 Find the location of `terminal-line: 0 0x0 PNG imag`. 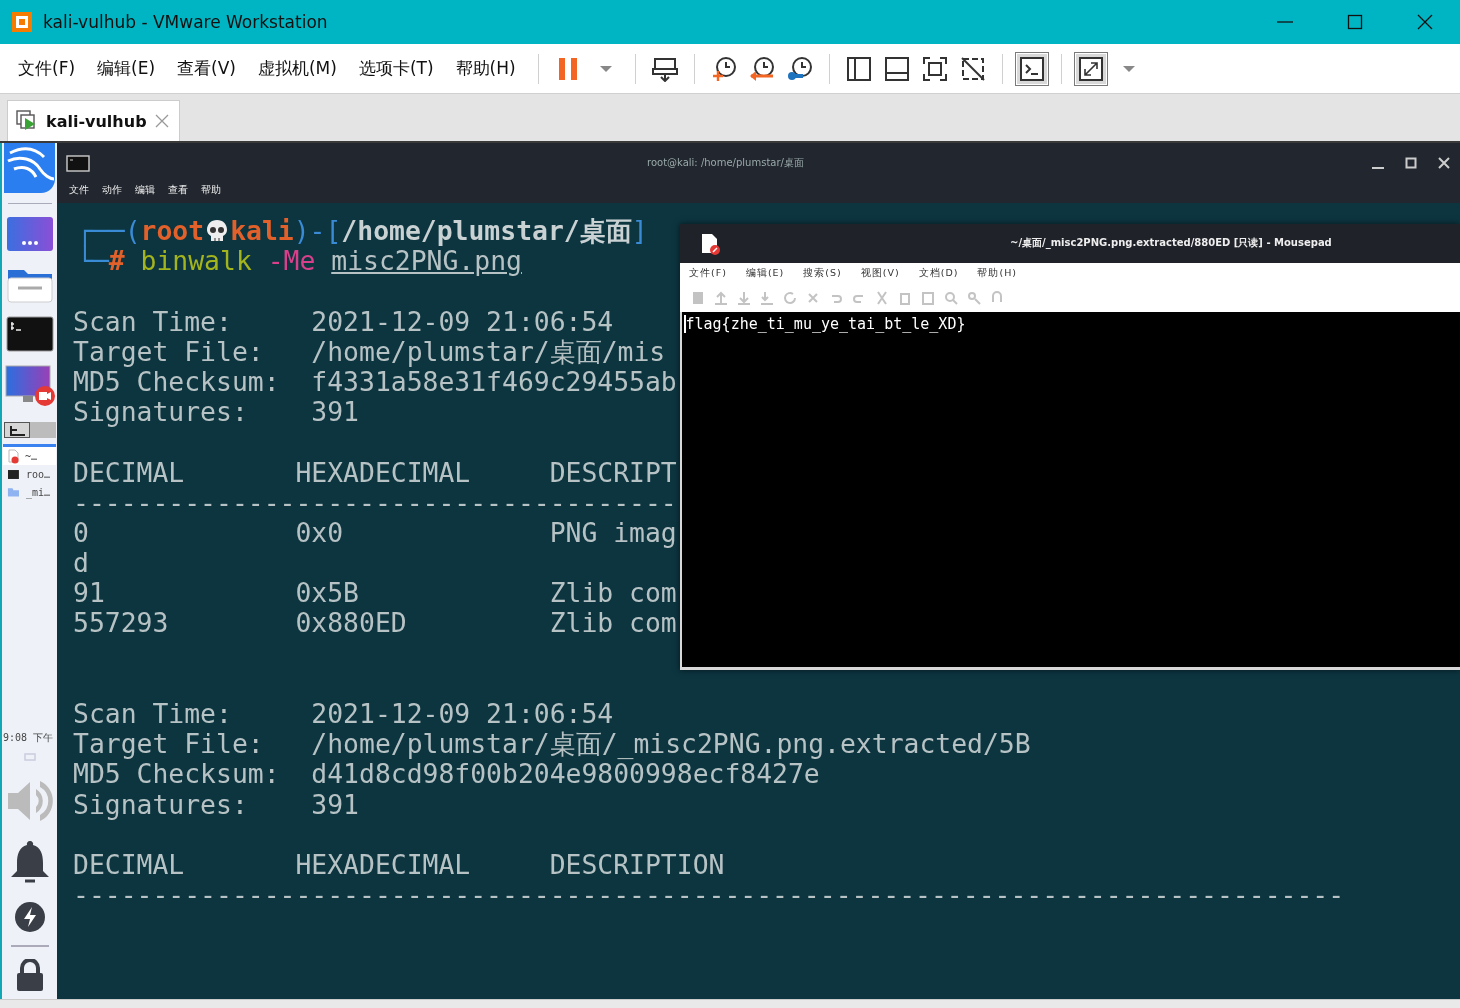

terminal-line: 0 0x0 PNG imag is located at coordinates (375, 532).